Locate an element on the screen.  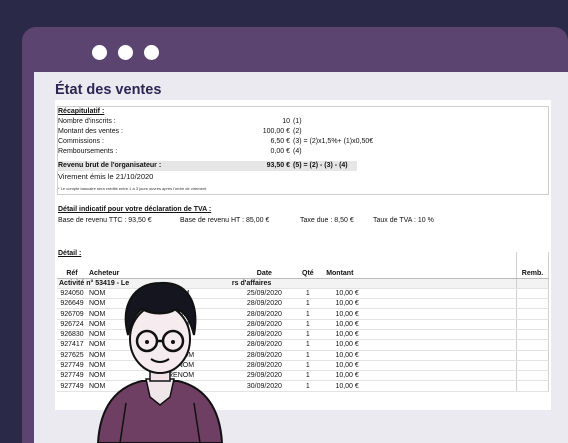
recap-value: 0,00 € is located at coordinates (280, 151).